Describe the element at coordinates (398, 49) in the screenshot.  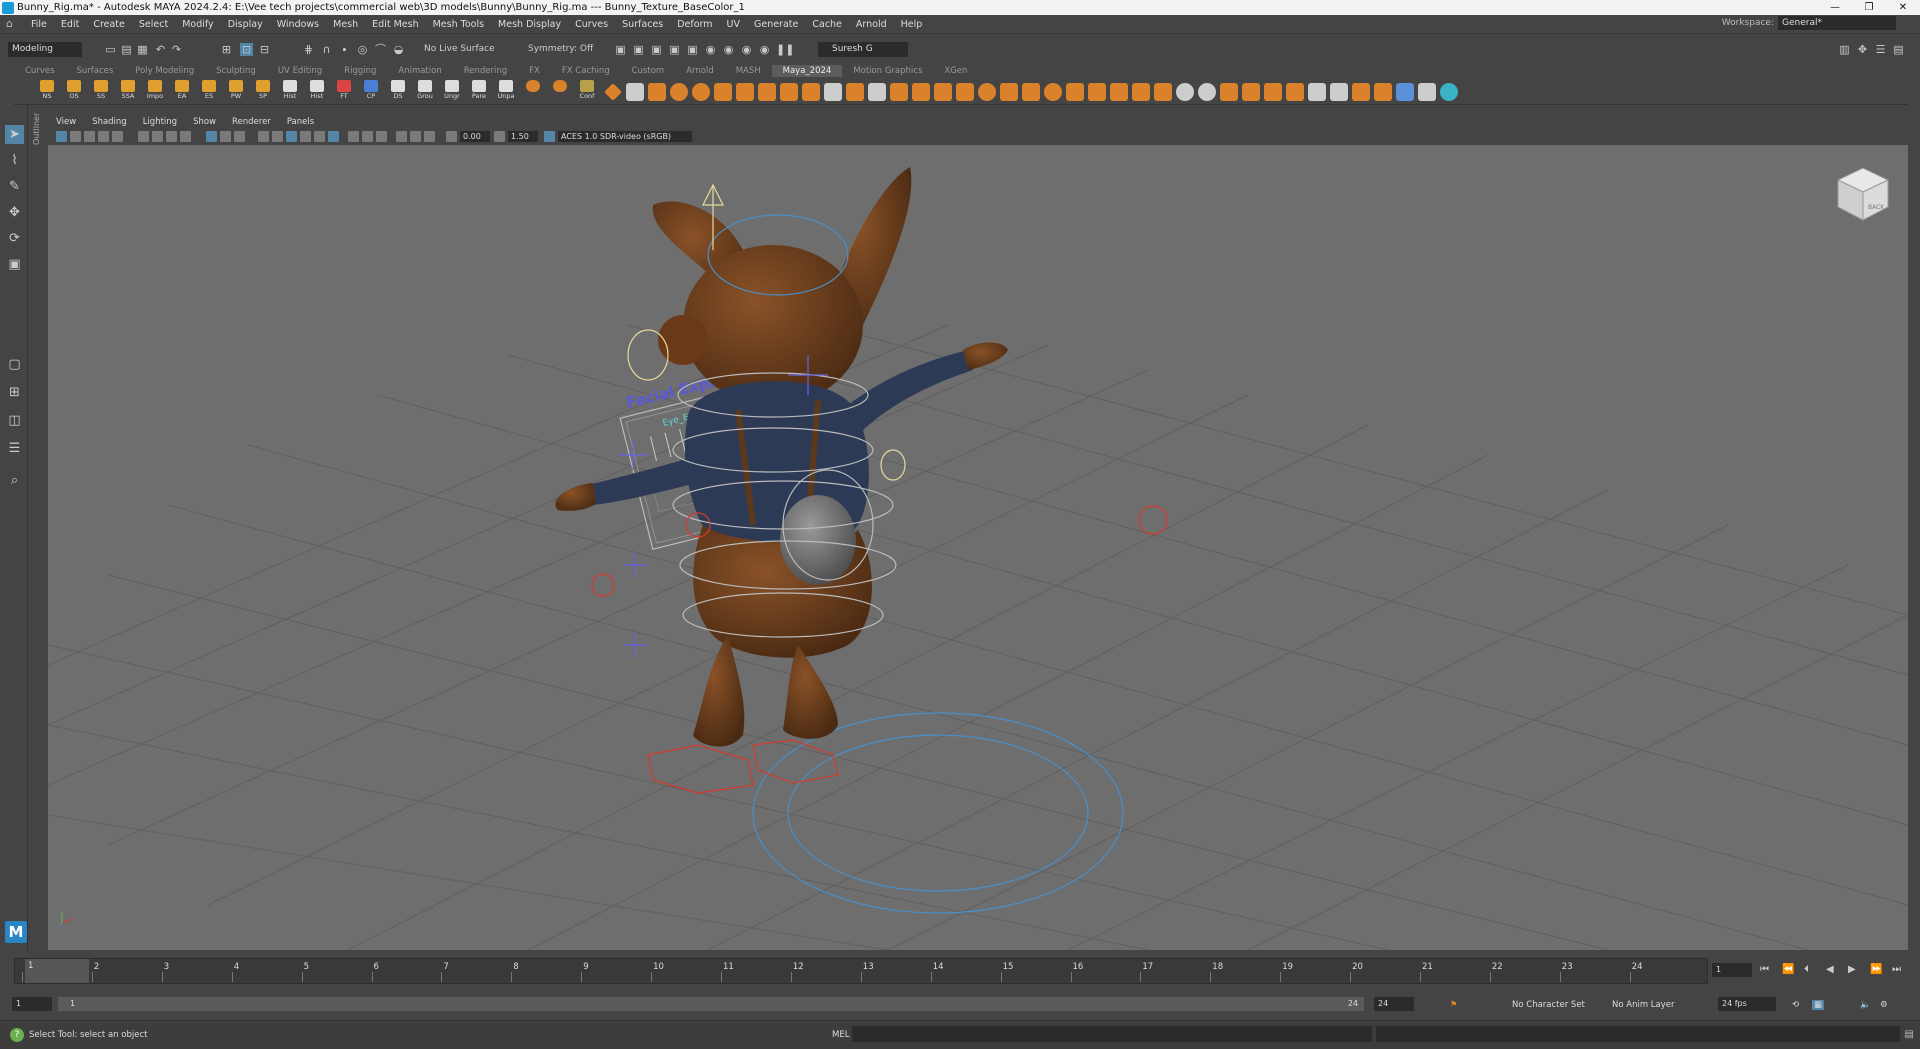
I see `snap-vertex-icon: ◒` at that location.